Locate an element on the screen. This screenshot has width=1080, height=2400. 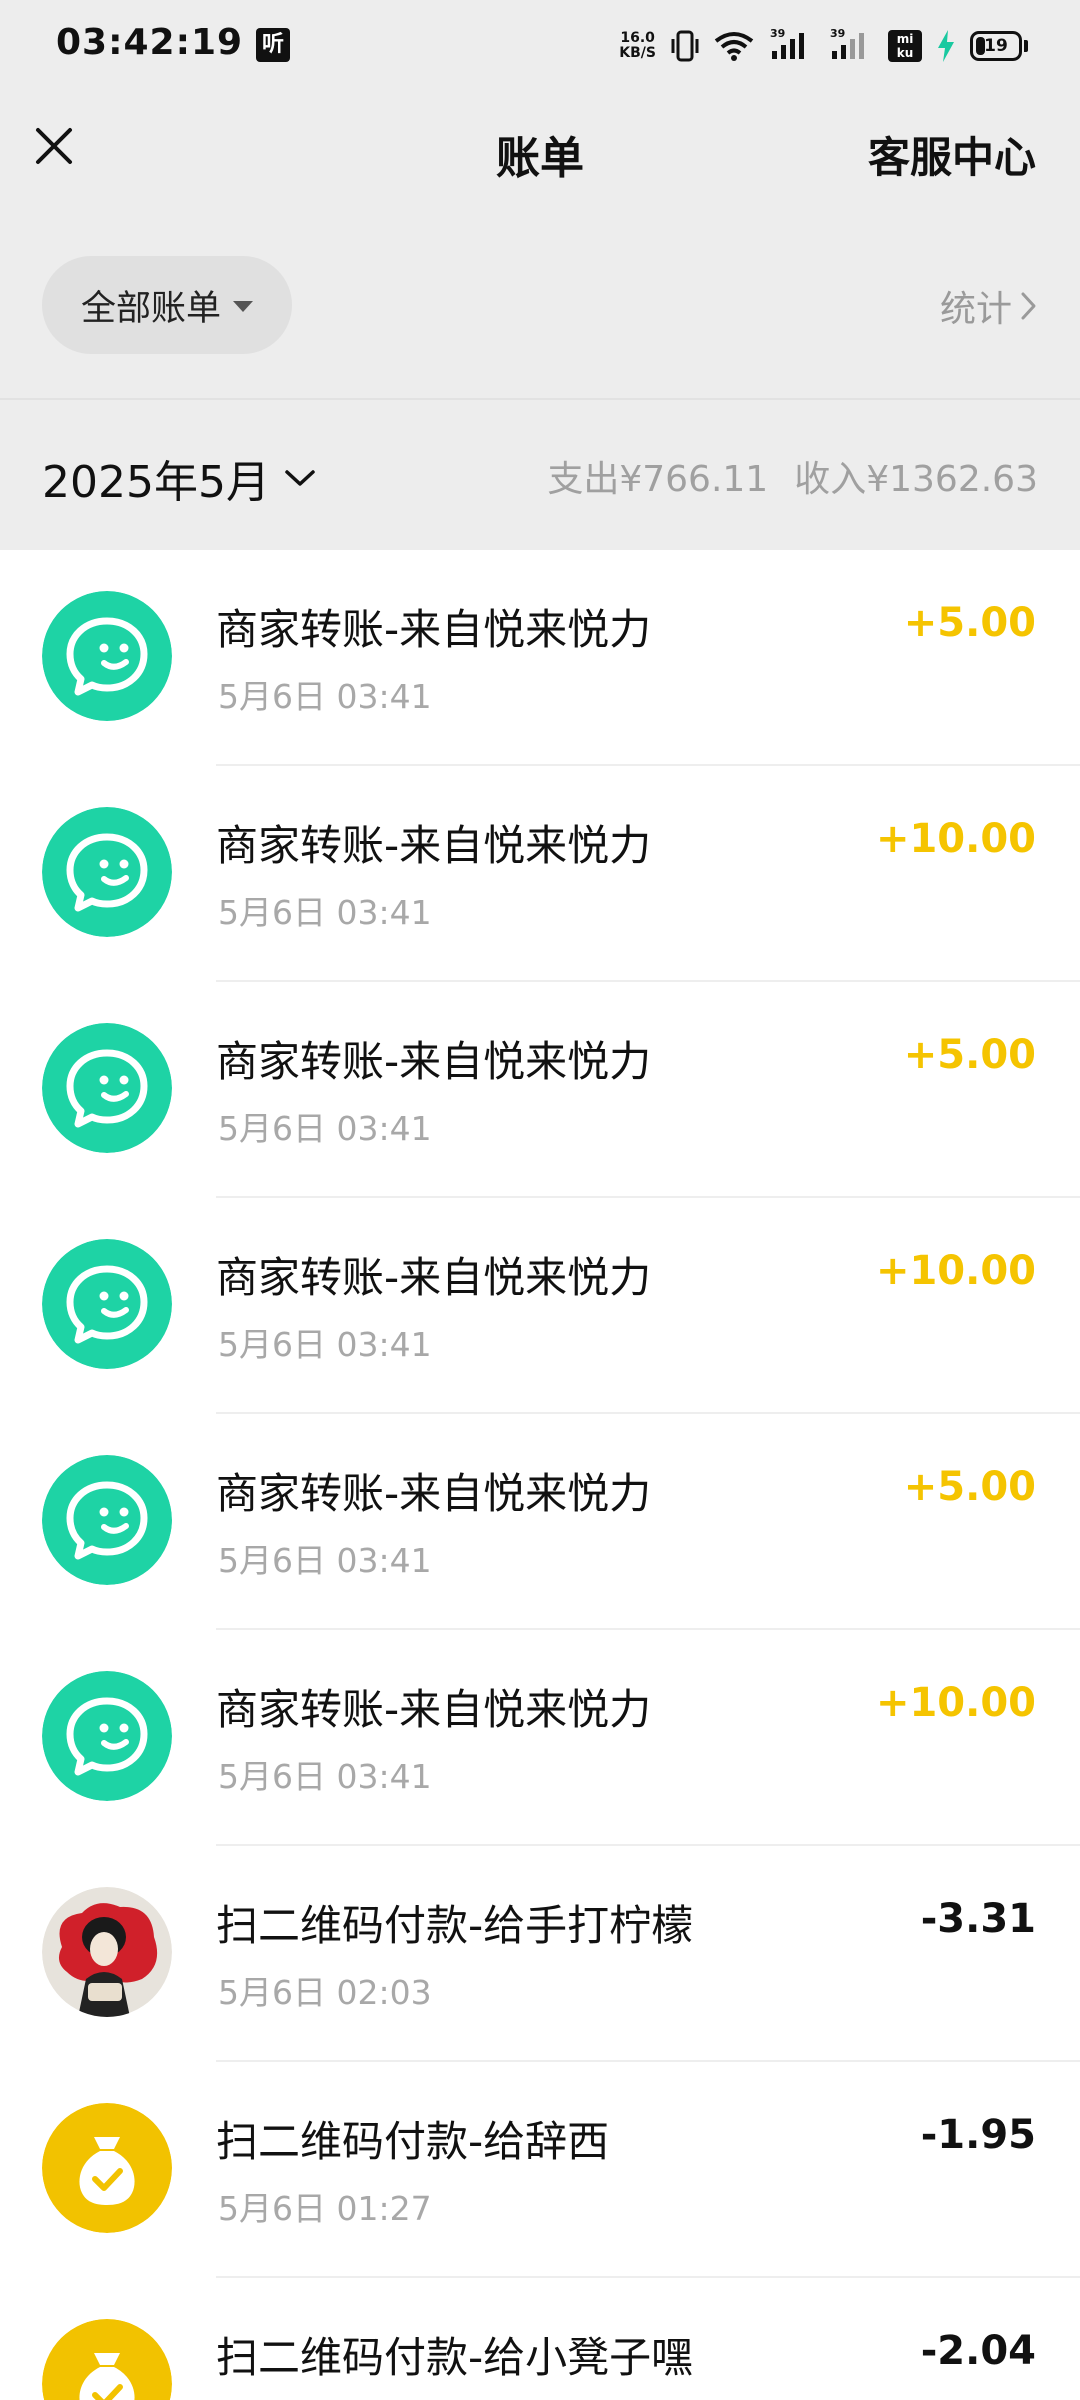
signal-sim2: 39 is located at coordinates (851, 46).